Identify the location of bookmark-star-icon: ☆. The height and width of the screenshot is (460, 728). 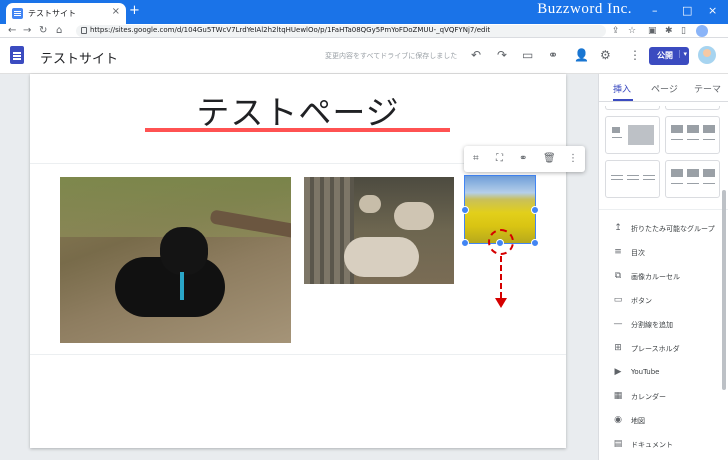
(632, 31).